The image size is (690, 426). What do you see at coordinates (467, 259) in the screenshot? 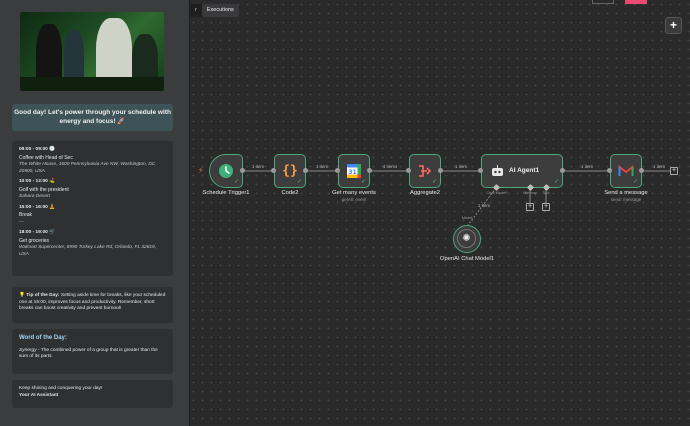
I see `node-label: OpenAI Chat Model1` at bounding box center [467, 259].